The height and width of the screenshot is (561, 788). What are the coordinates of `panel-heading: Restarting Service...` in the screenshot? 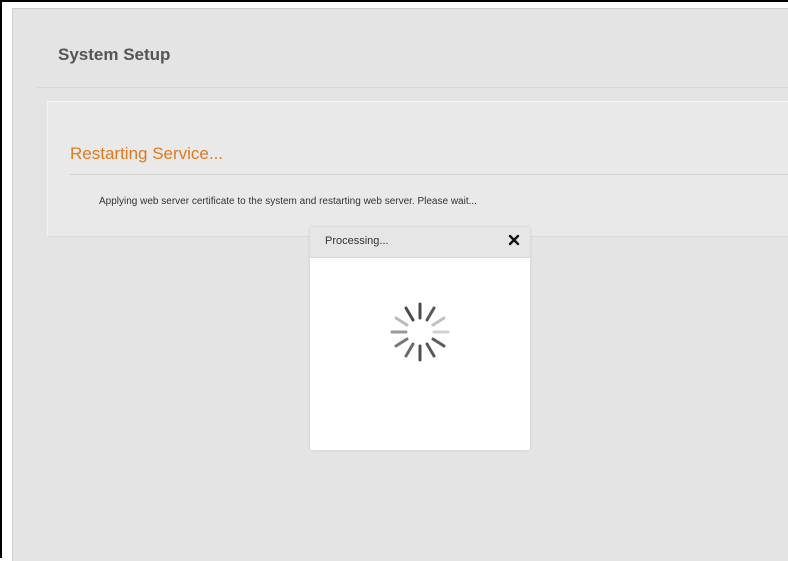 It's located at (147, 153).